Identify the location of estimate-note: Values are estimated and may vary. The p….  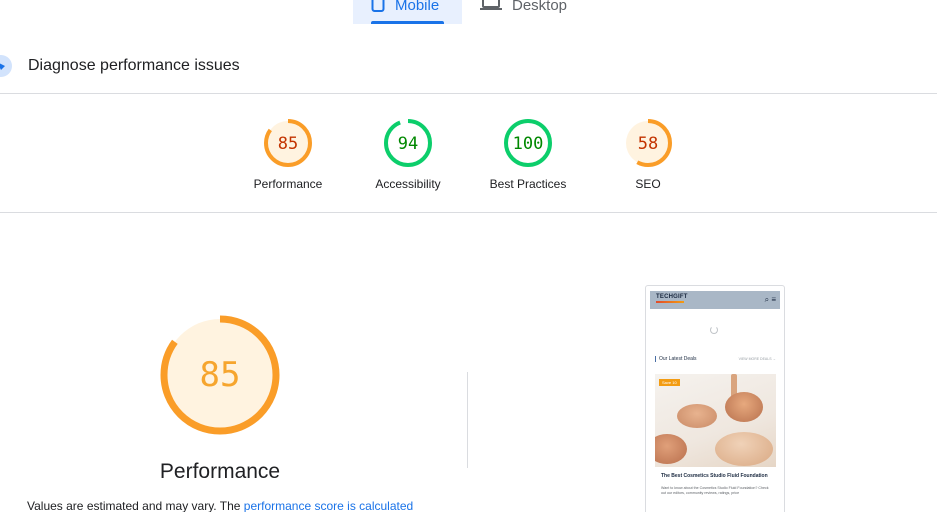
(220, 505).